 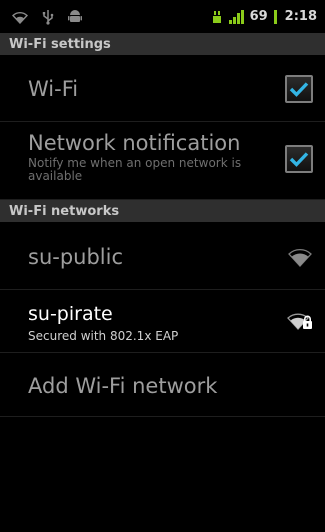 I want to click on add-wifi-network-button: Add Wi-Fi network, so click(x=162, y=385).